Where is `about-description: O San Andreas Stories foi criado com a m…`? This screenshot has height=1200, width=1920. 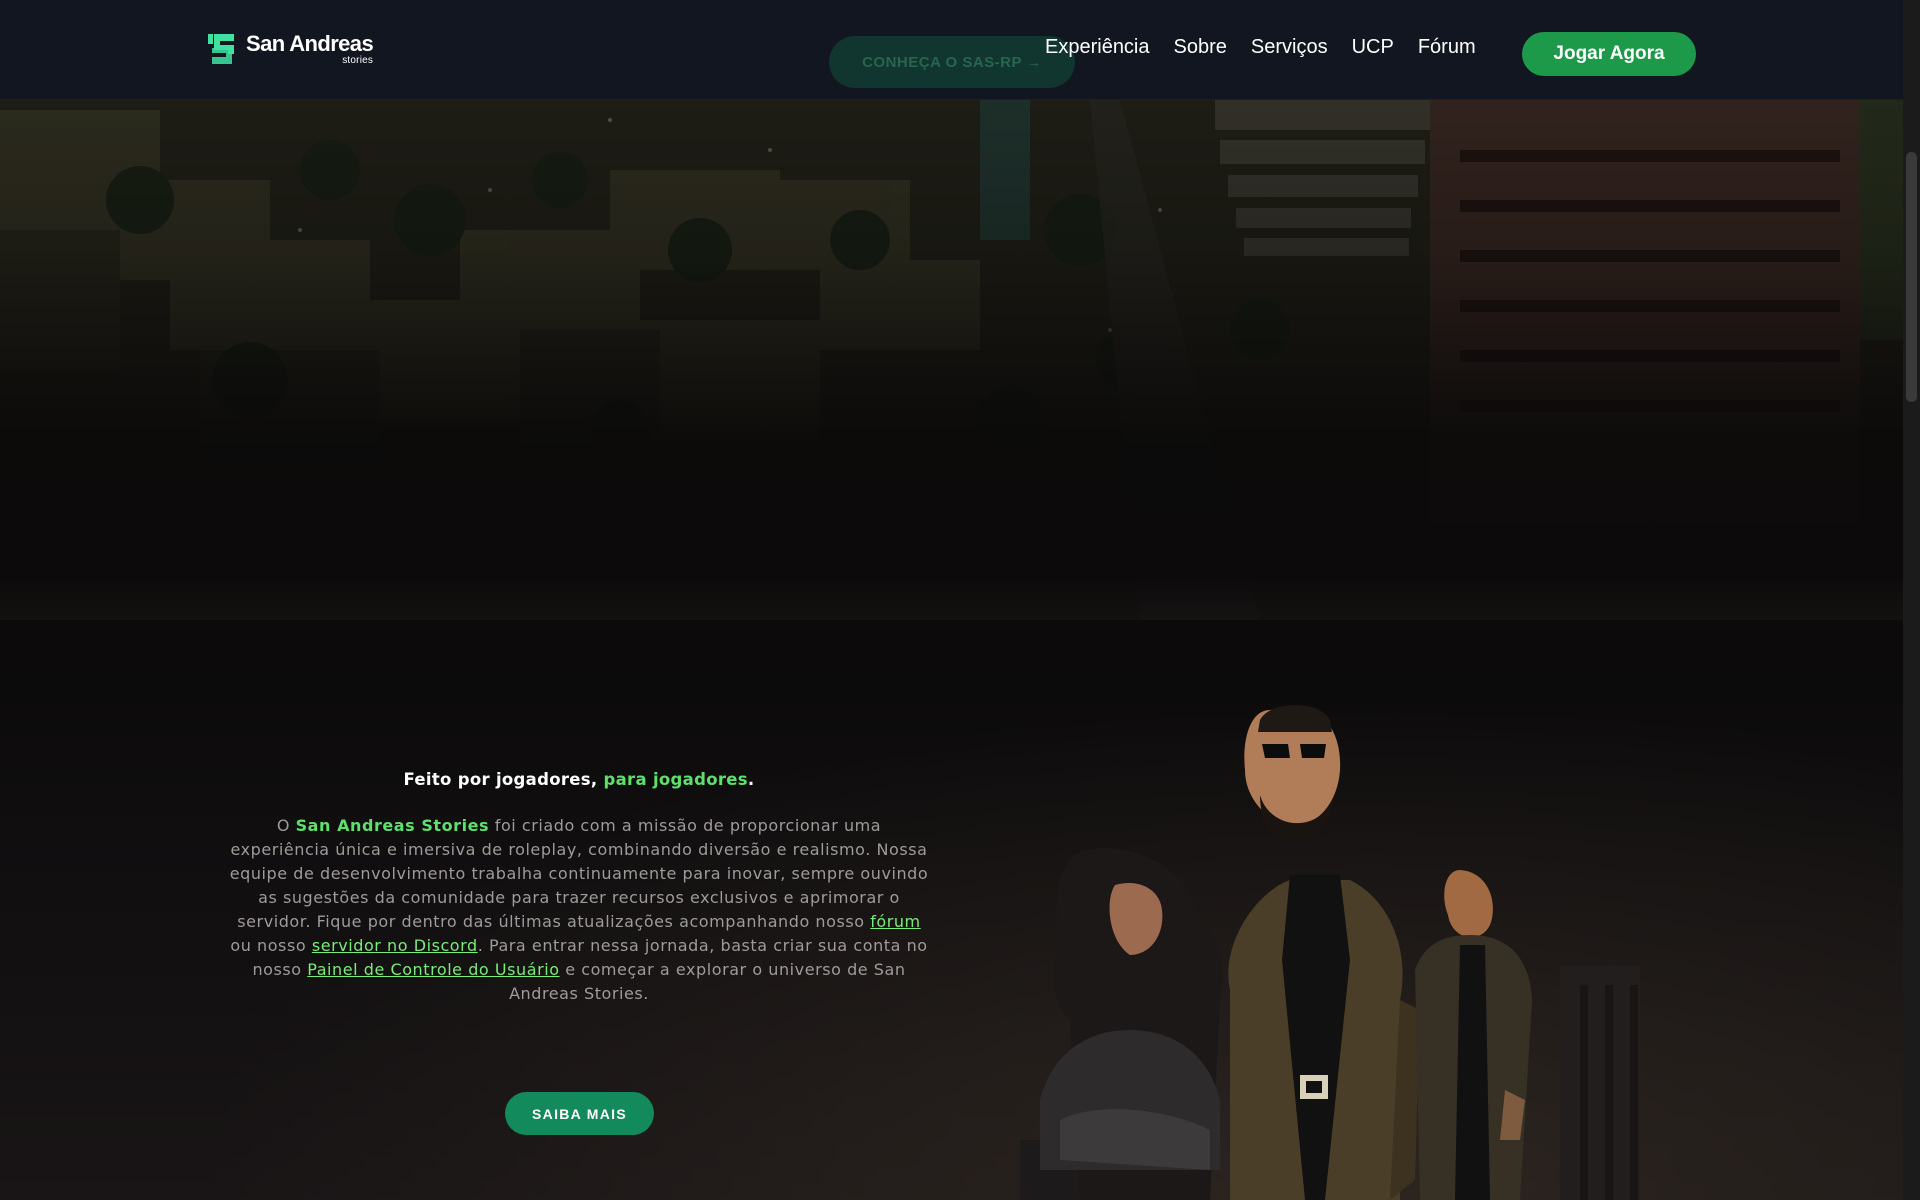
about-description: O San Andreas Stories foi criado com a m… is located at coordinates (579, 910).